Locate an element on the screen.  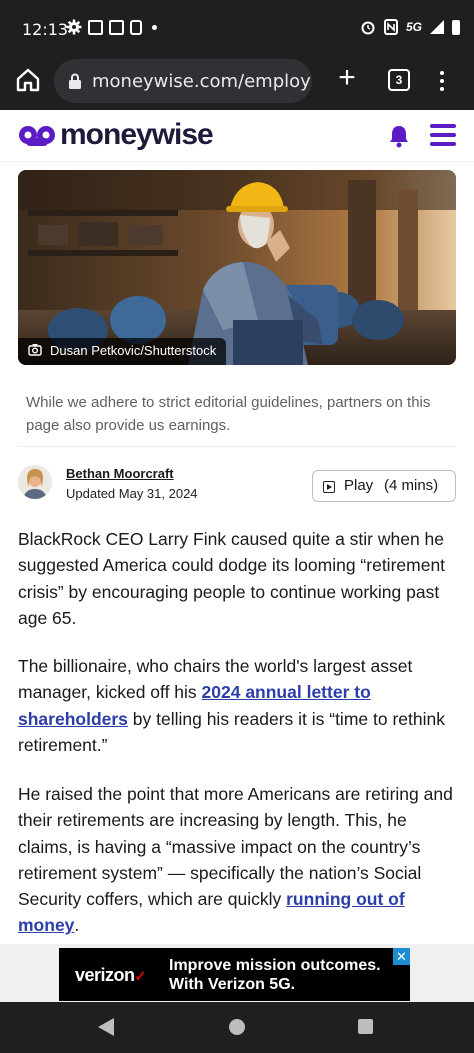
ad-close-icon: ✕ is located at coordinates (401, 956).